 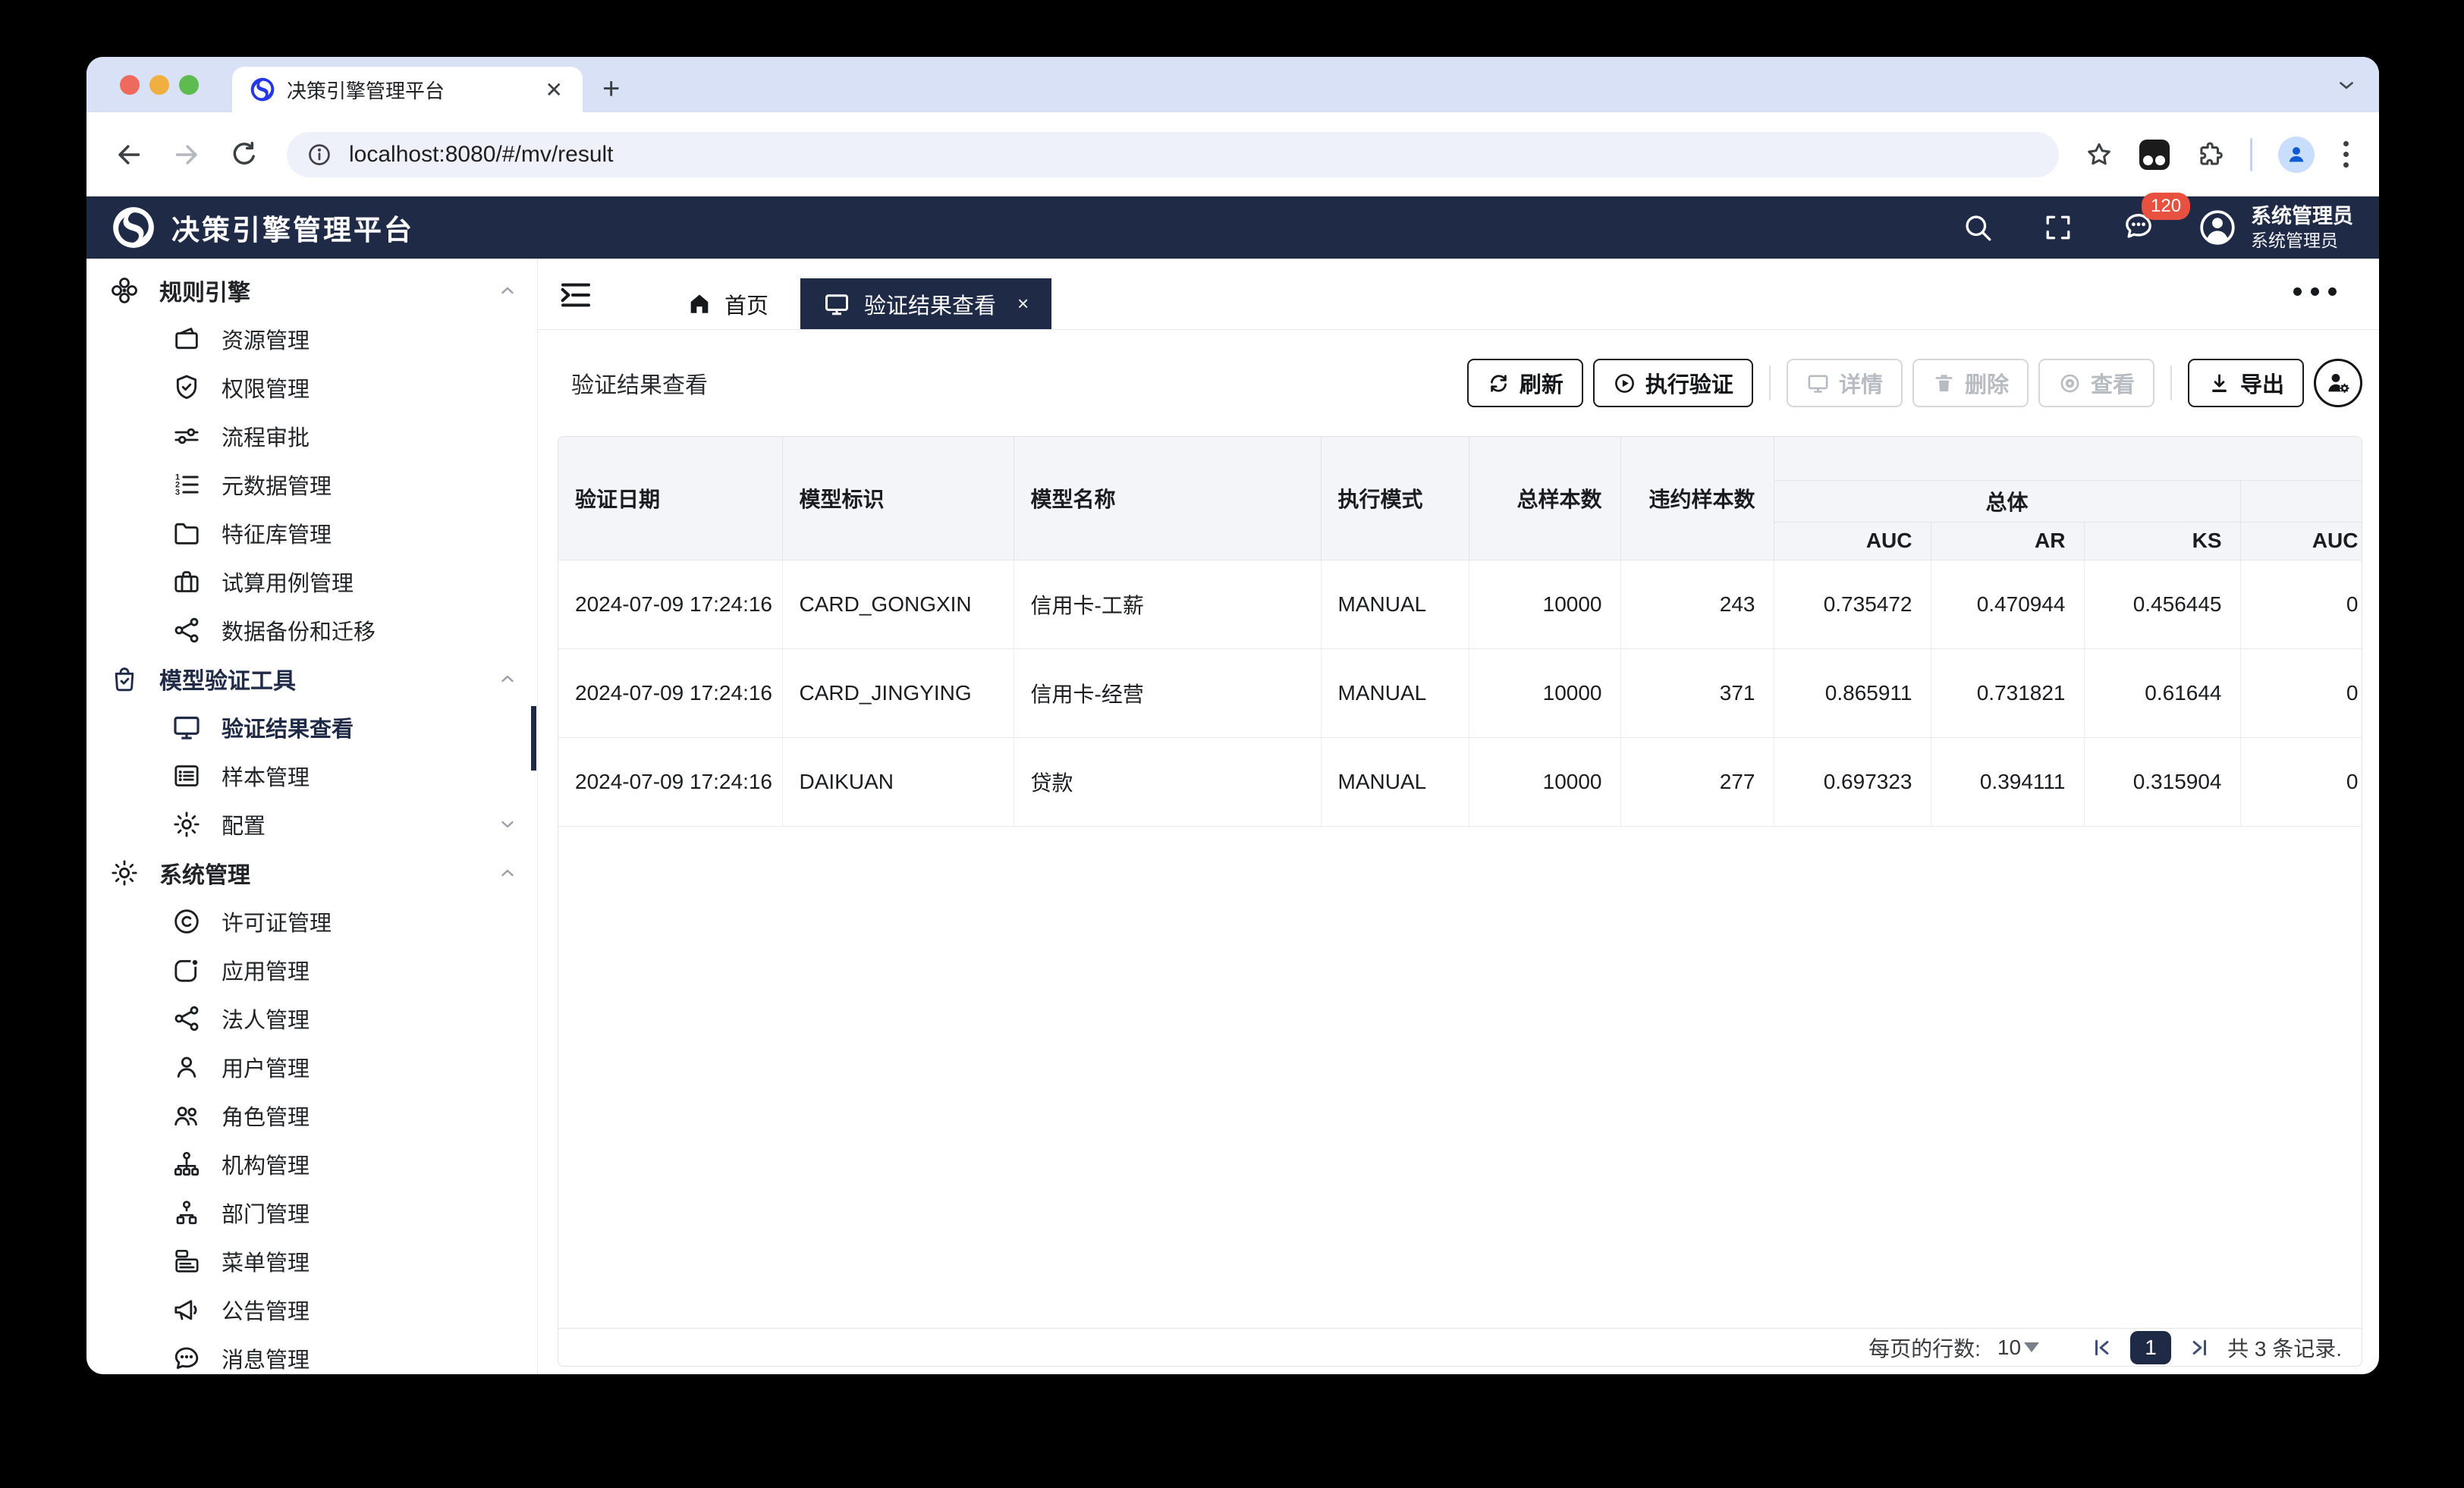 I want to click on sidebar-item-resource: 资源管理, so click(x=311, y=339).